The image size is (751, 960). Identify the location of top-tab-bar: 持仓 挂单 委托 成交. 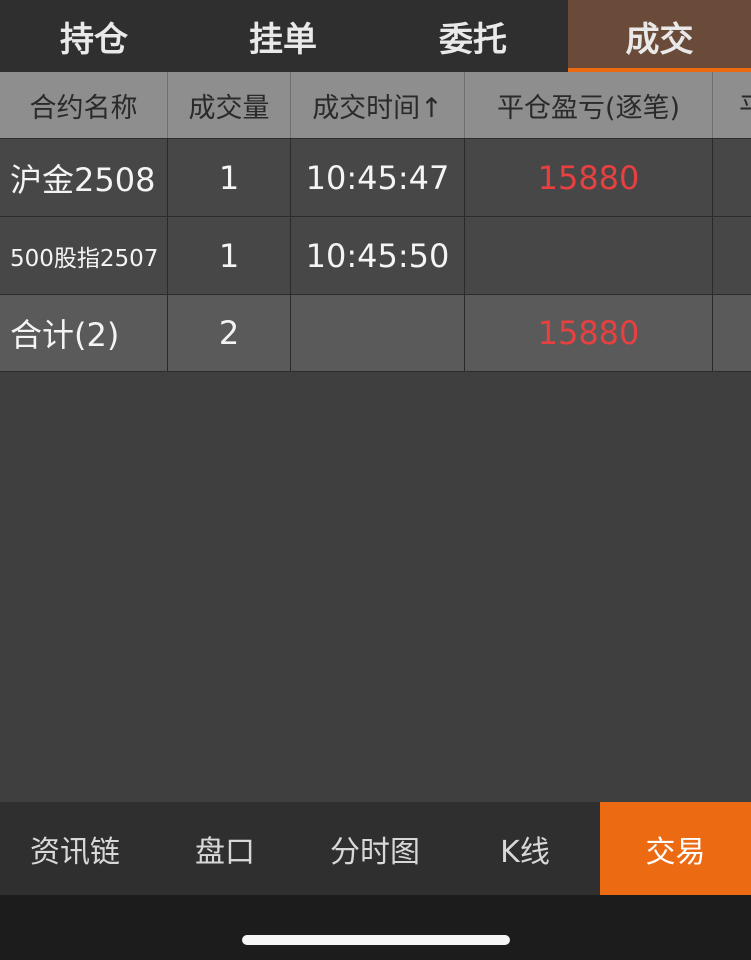
(375, 36).